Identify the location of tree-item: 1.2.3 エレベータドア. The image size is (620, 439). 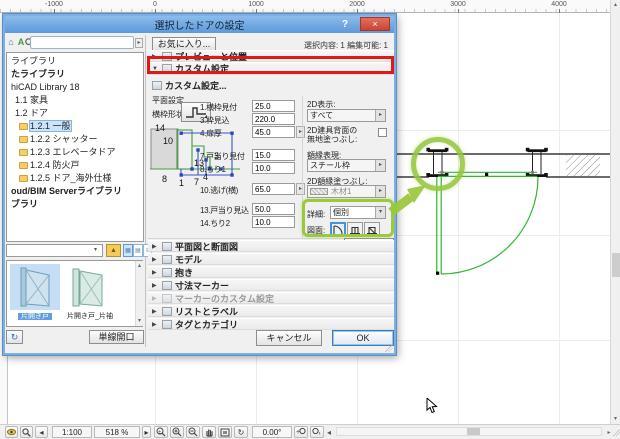
(81, 152).